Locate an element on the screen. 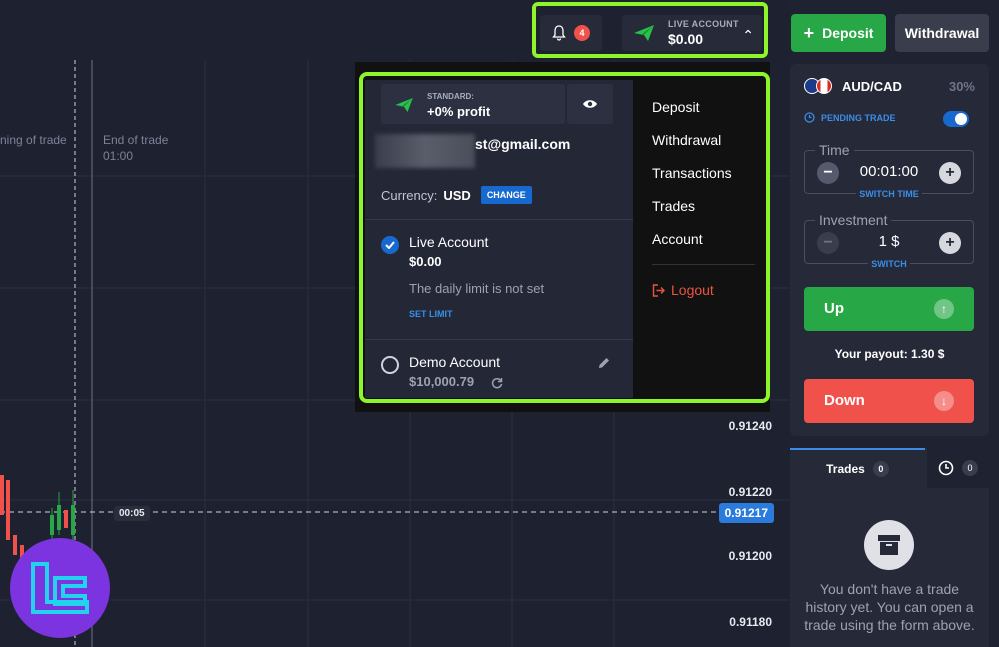  time-label: Time is located at coordinates (834, 150).